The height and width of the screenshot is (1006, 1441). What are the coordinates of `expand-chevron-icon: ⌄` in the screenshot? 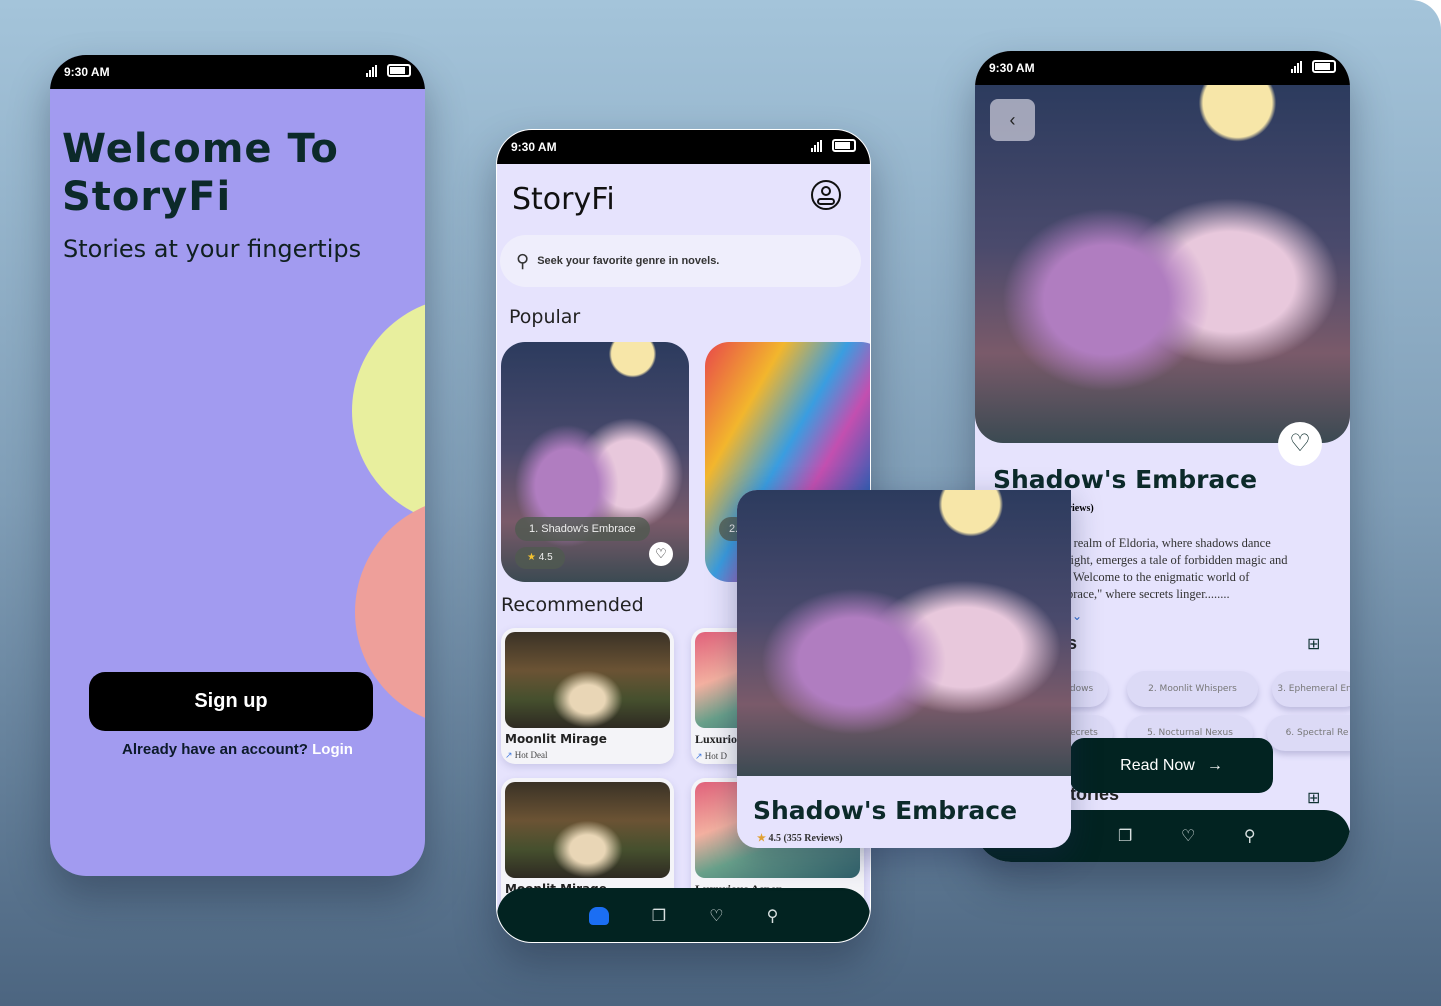 It's located at (1077, 616).